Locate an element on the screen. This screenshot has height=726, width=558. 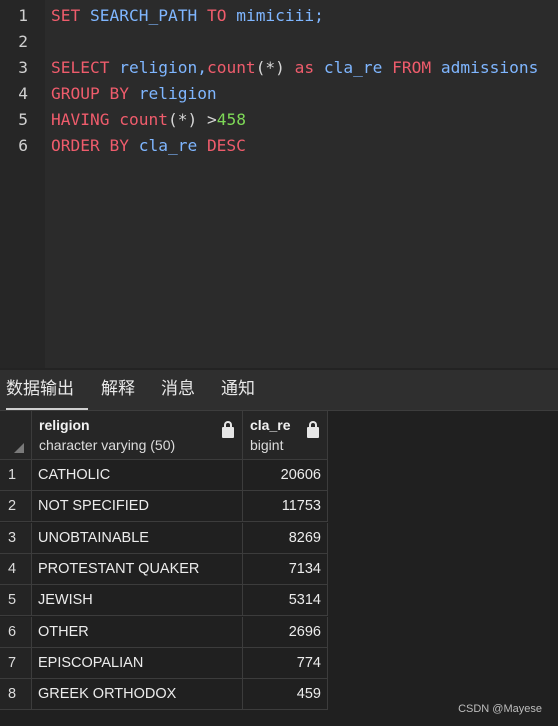
cla-re-cell: 459 is located at coordinates (285, 695).